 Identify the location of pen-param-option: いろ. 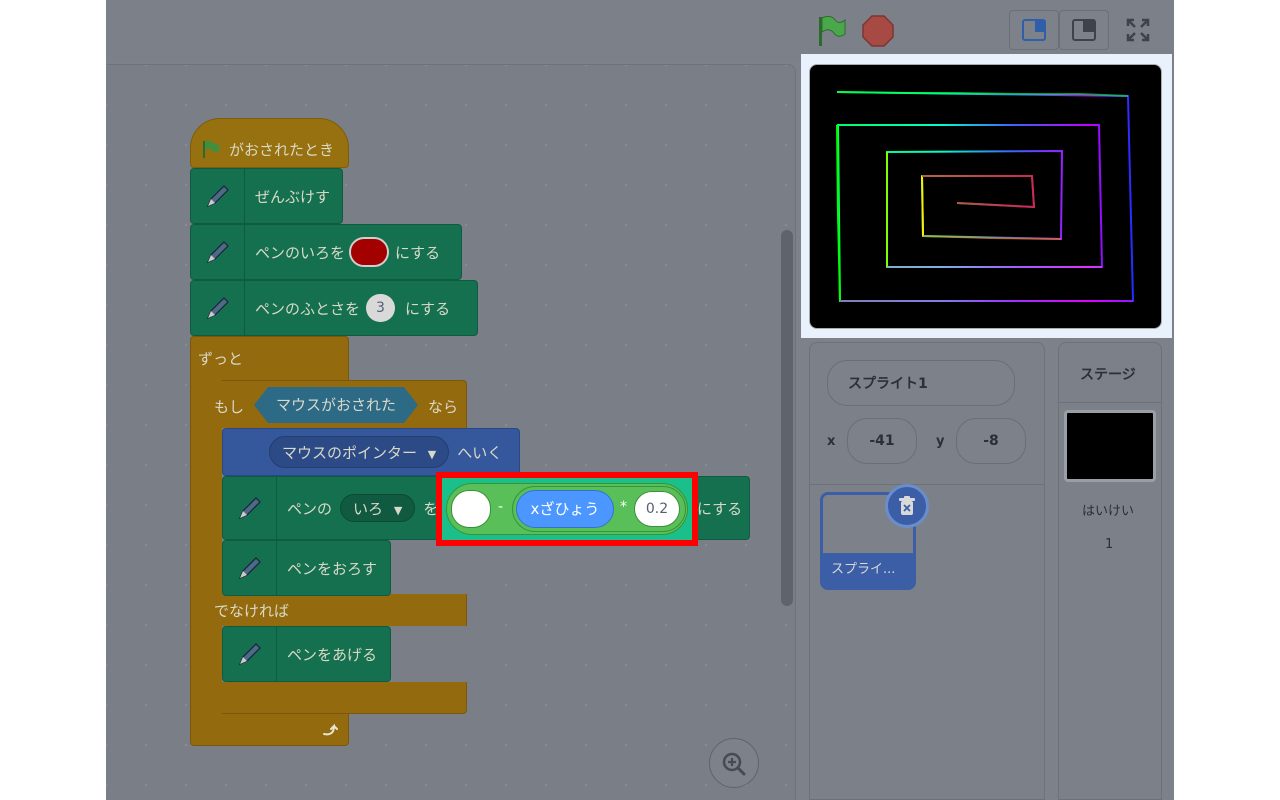
(368, 509).